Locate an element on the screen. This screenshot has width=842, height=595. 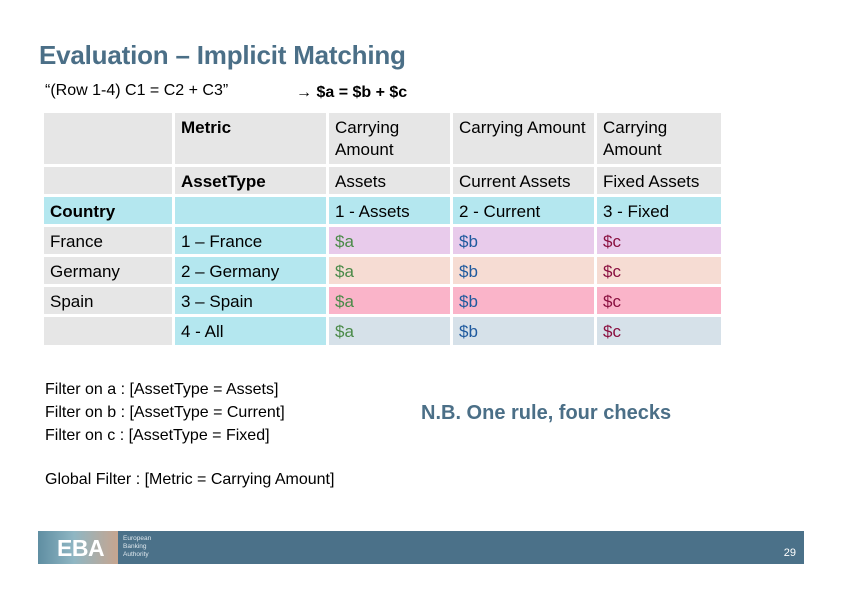
org-line: European is located at coordinates (137, 538).